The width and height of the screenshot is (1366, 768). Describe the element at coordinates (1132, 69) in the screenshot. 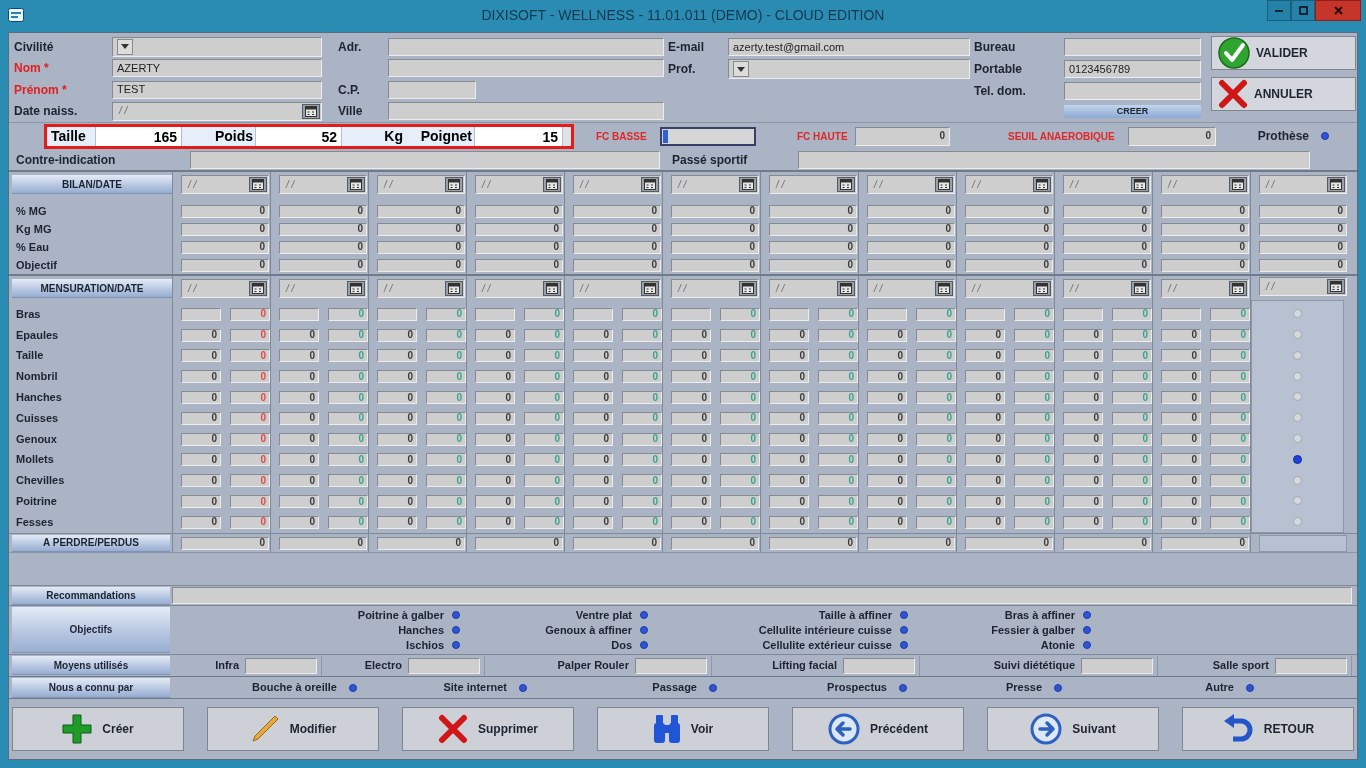

I see `text-field: 0123456789` at that location.